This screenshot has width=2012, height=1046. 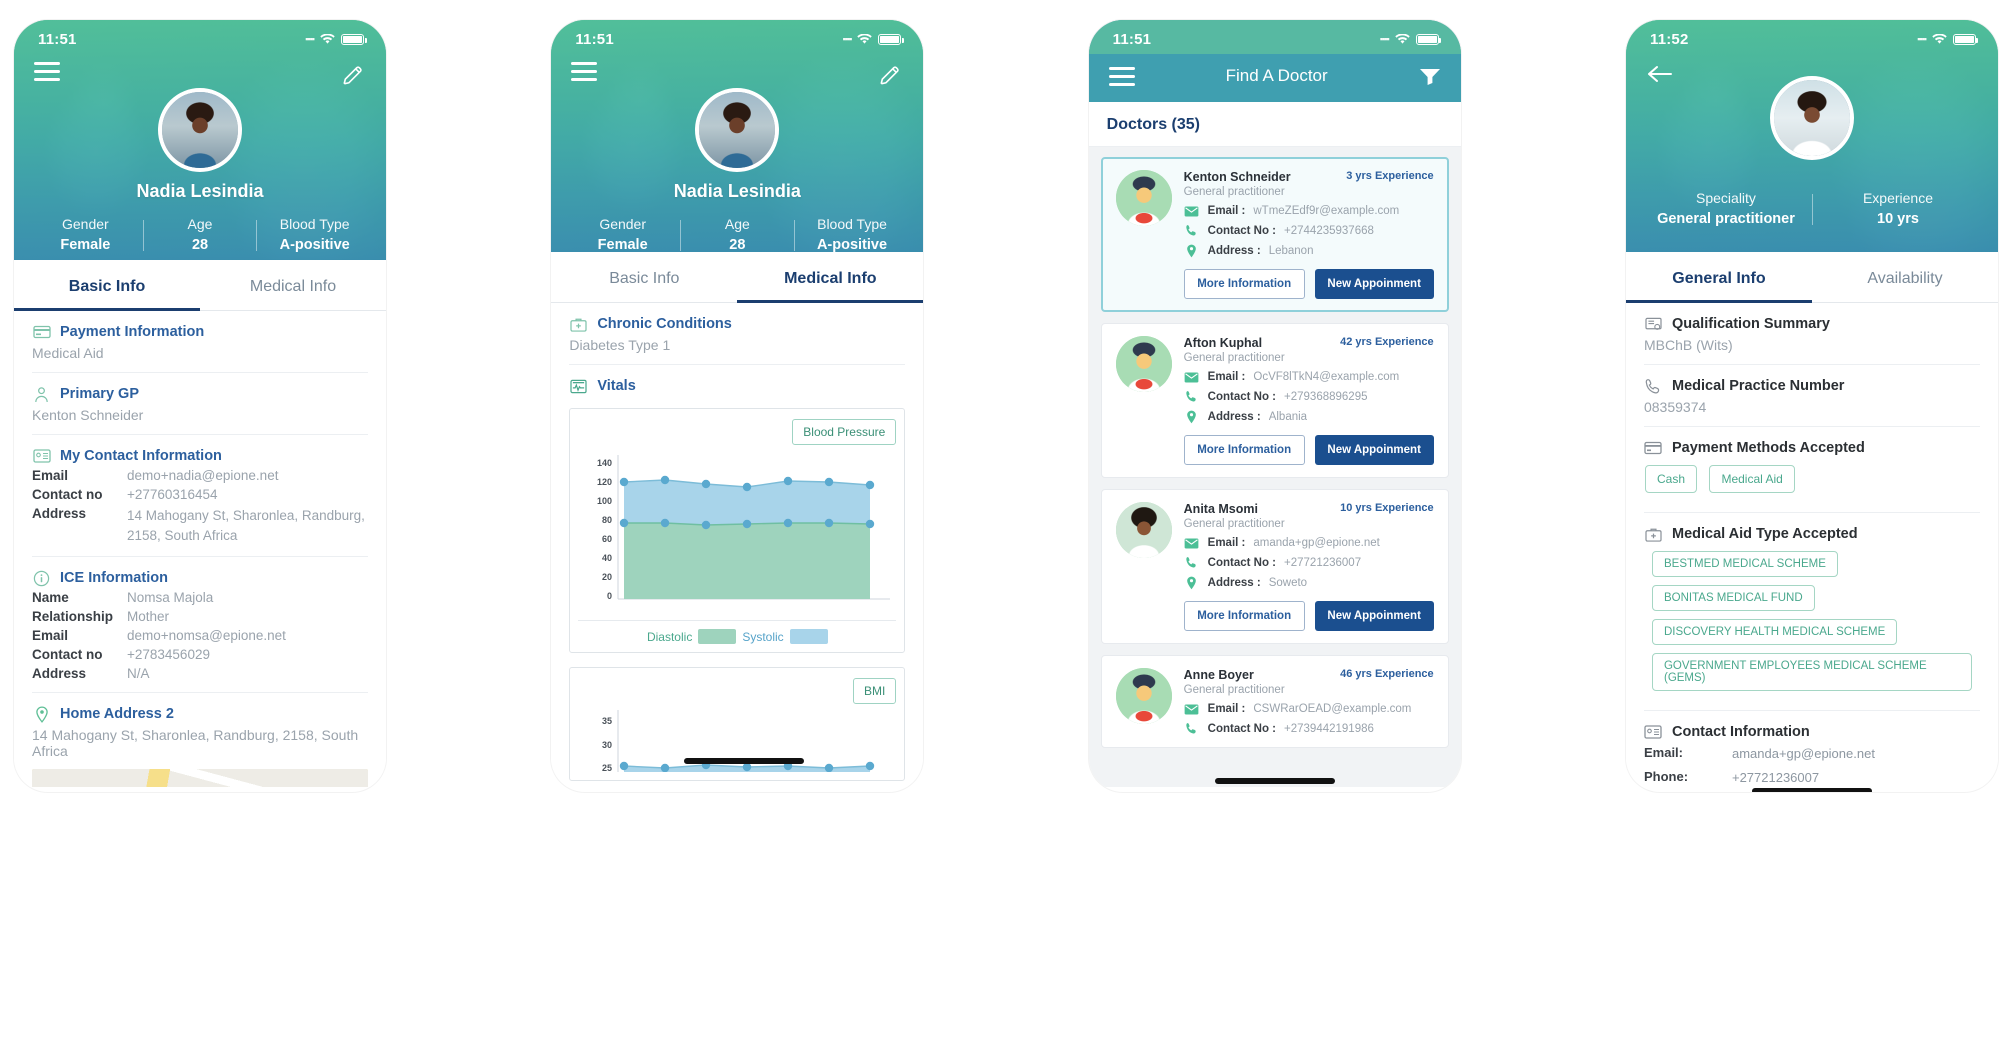 What do you see at coordinates (737, 334) in the screenshot?
I see `section-chronic-conditions: Chronic Conditions Diabetes Type 1` at bounding box center [737, 334].